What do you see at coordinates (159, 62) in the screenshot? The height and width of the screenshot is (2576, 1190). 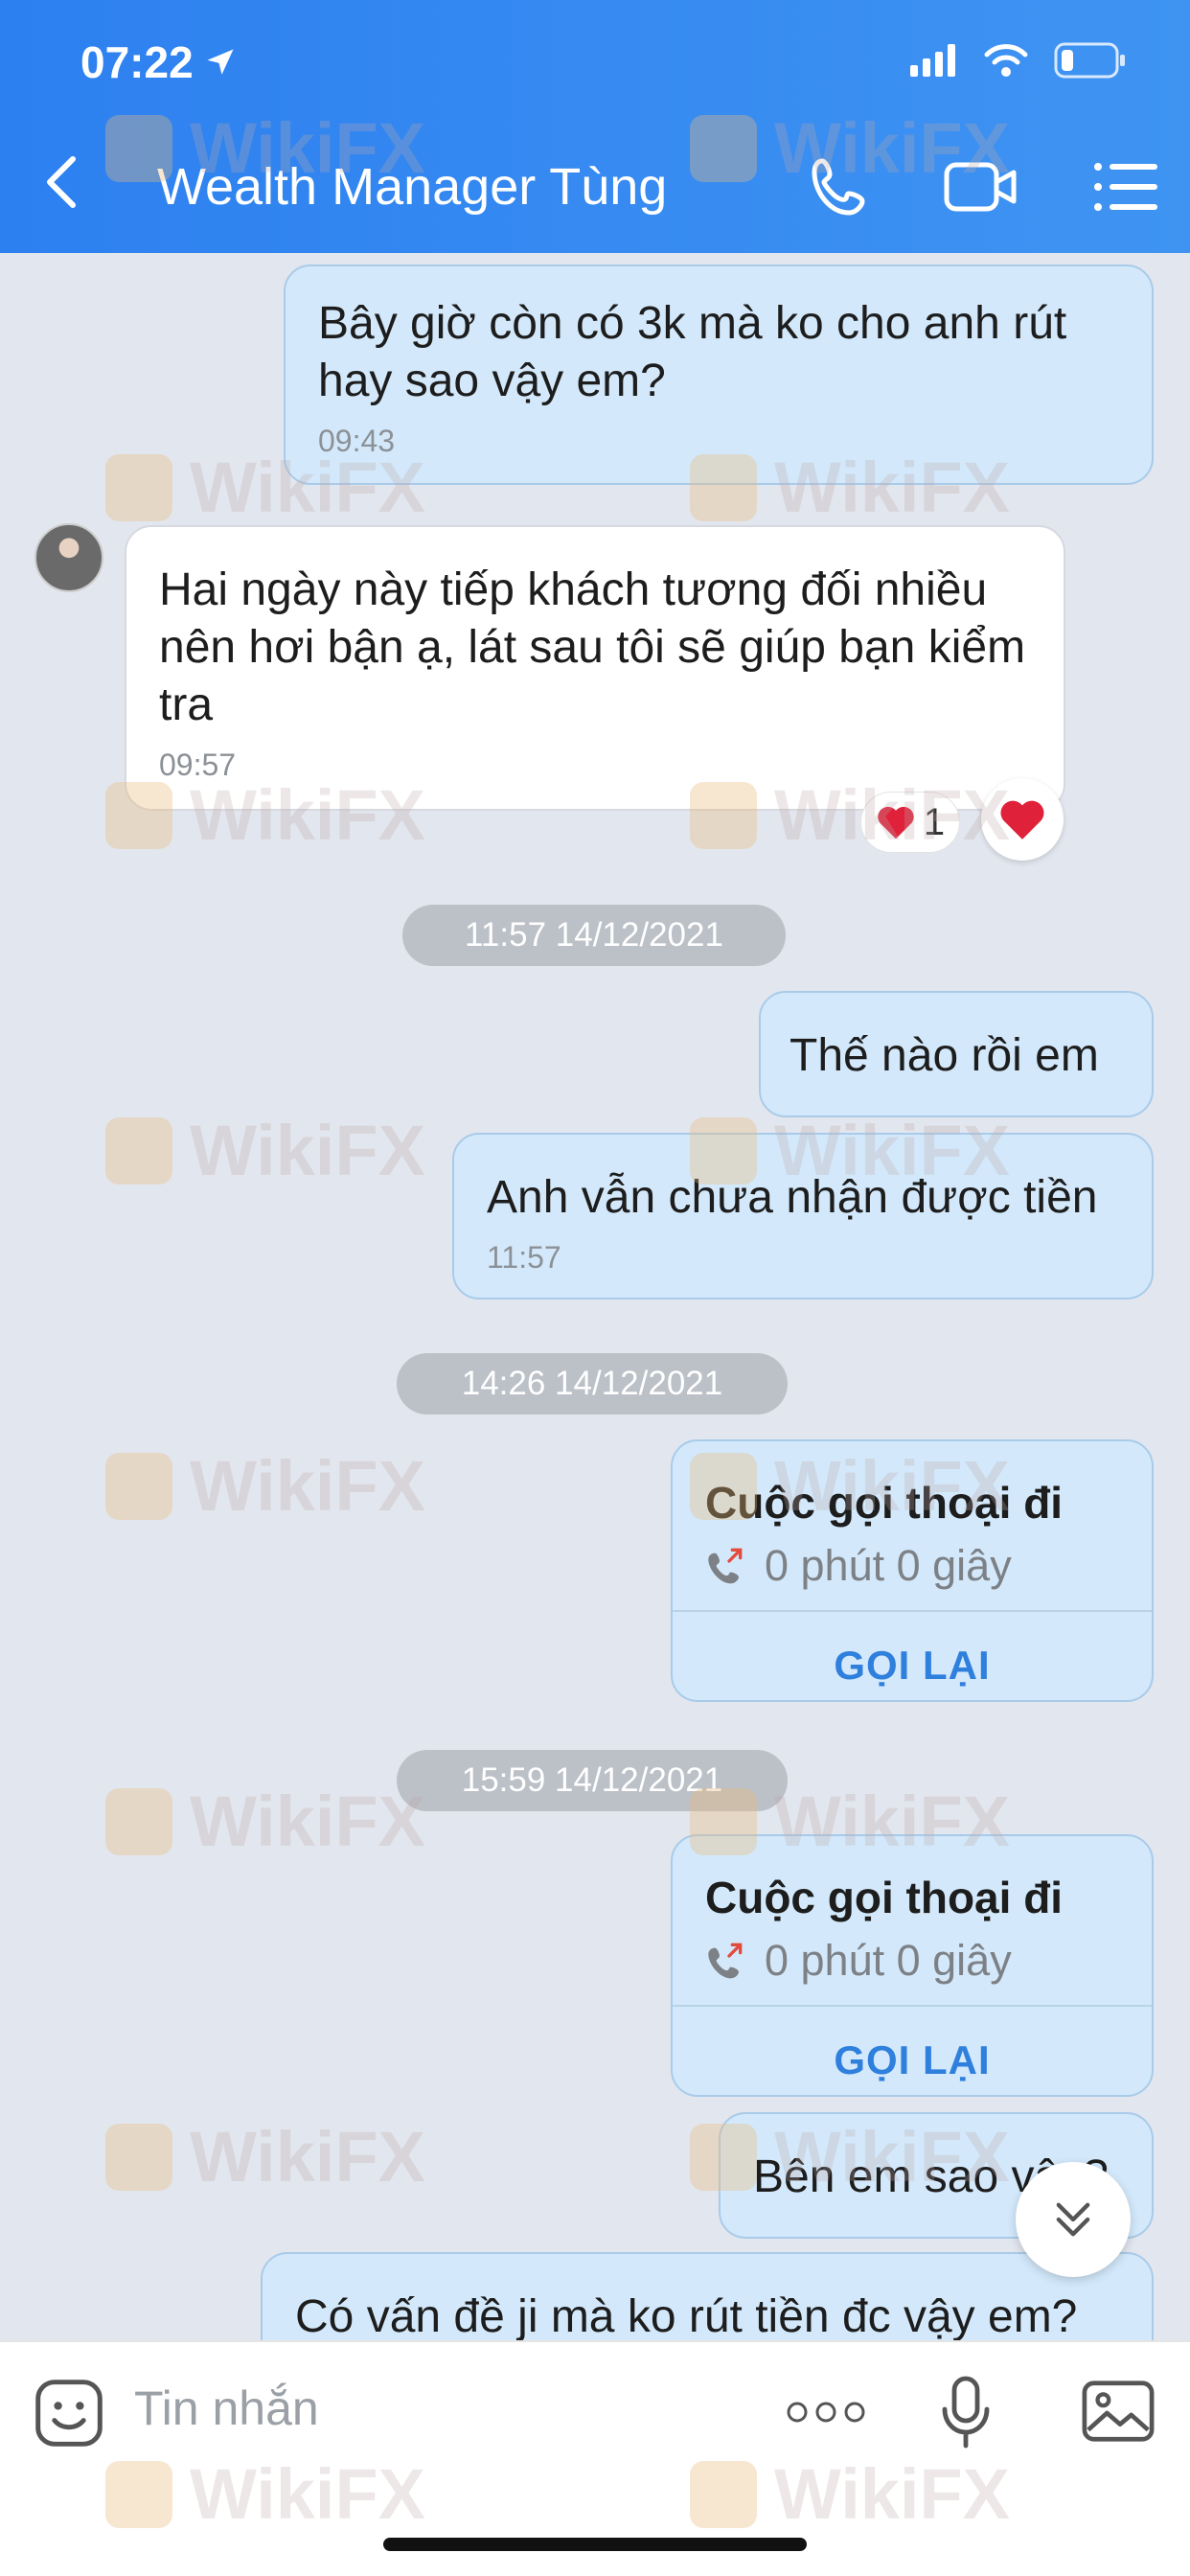 I see `status-time: 07:22` at bounding box center [159, 62].